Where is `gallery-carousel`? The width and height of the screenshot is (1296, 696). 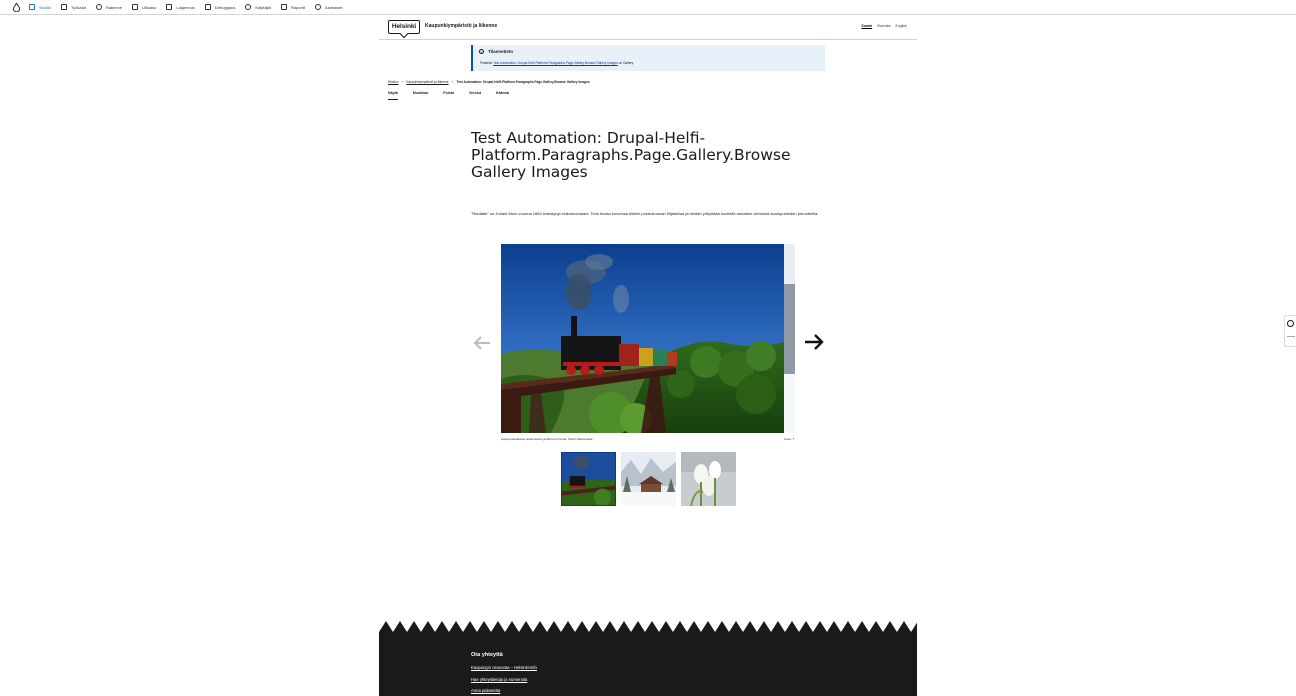
gallery-carousel is located at coordinates (648, 338).